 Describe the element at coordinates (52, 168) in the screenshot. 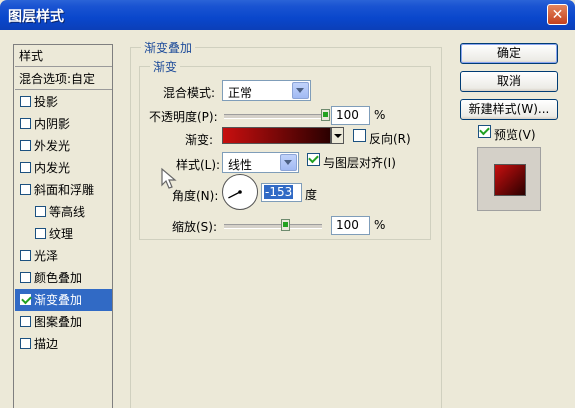

I see `style-item-label: 内发光` at that location.